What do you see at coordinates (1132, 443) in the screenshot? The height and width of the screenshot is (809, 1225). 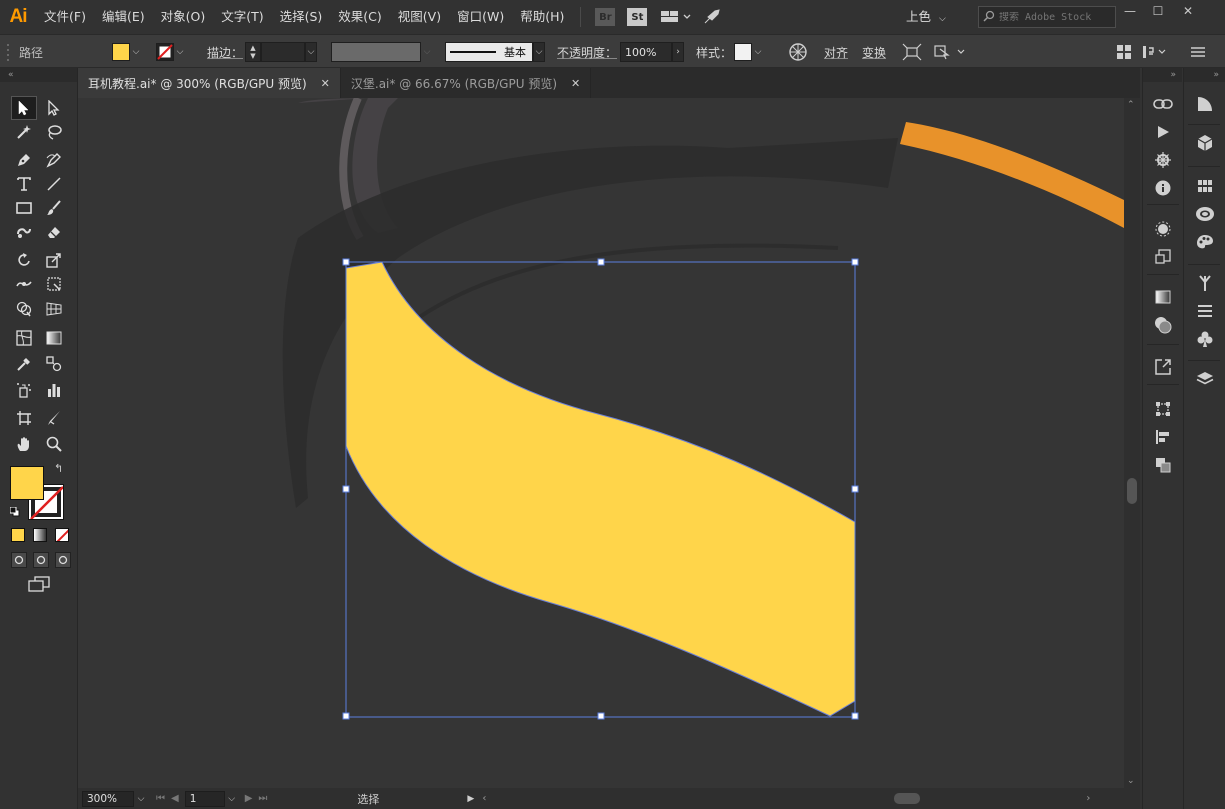 I see `vertical-scrollbar: ⌃ ⌄` at bounding box center [1132, 443].